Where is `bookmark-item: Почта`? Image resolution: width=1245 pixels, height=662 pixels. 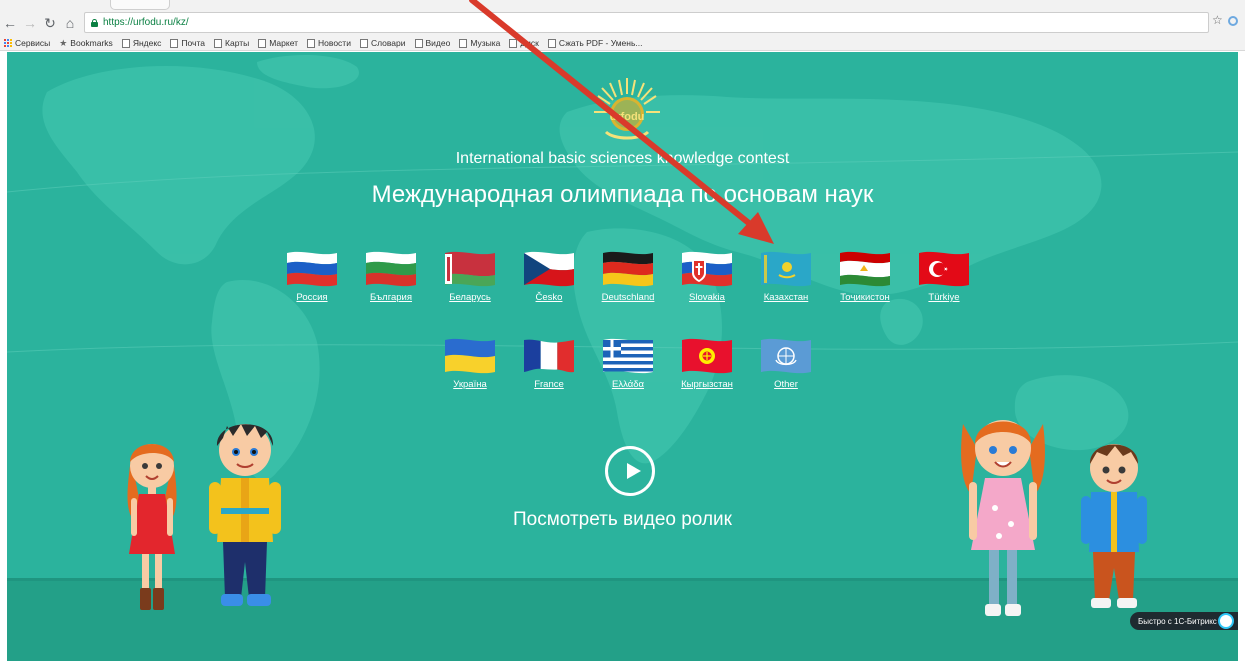
bookmark-item: Почта is located at coordinates (187, 43).